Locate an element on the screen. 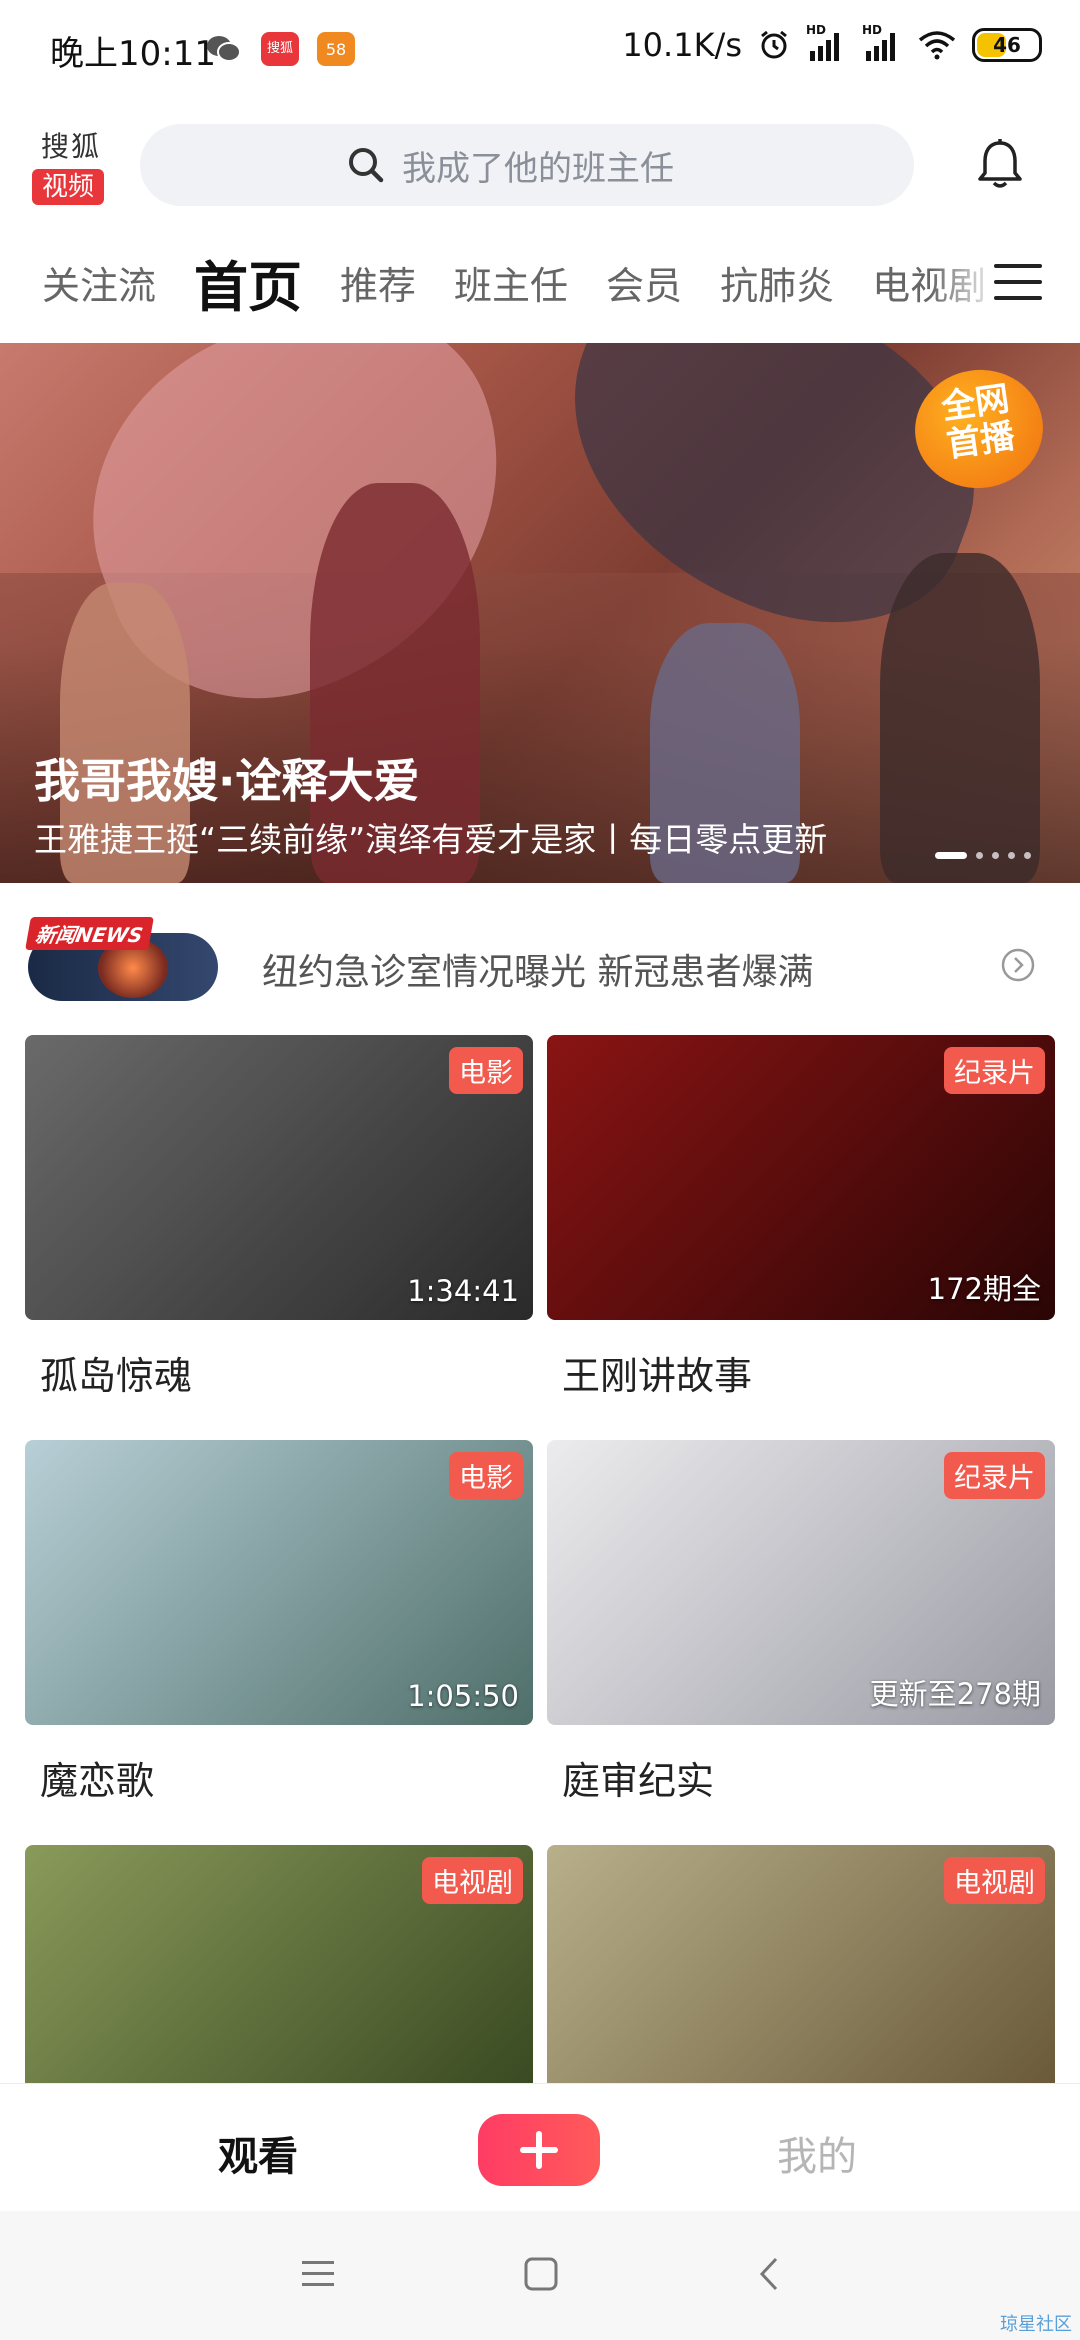 This screenshot has height=2340, width=1080. tab-vip: 会员 is located at coordinates (644, 282).